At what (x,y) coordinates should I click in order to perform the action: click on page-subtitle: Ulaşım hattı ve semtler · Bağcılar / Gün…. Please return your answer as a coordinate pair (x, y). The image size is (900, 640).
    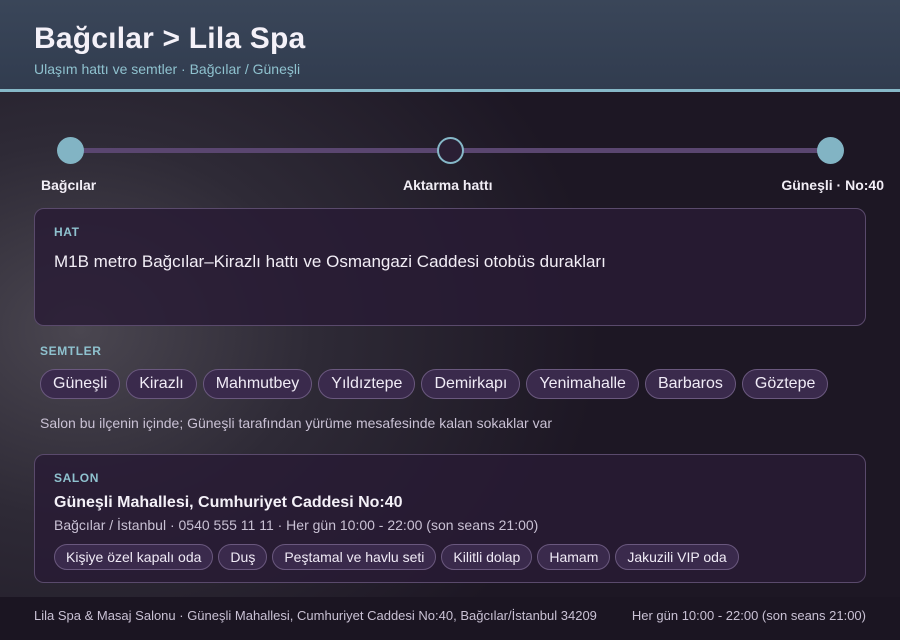
    Looking at the image, I should click on (167, 69).